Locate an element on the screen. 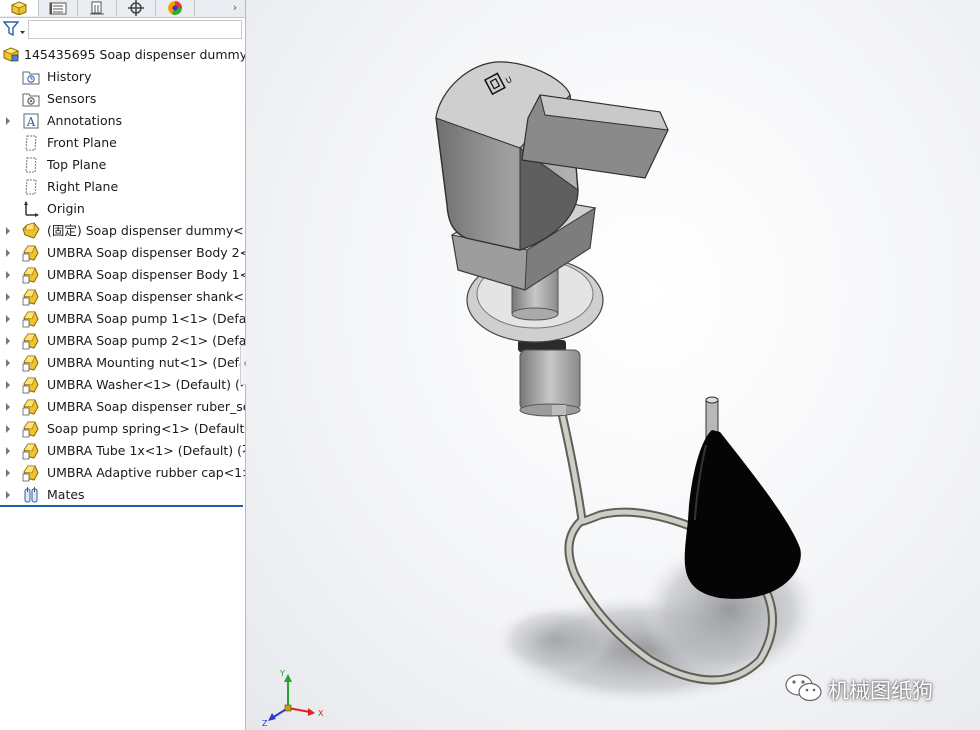  tree-item-component: UMBRA Soap pump 1<1> (Defau is located at coordinates (122, 319).